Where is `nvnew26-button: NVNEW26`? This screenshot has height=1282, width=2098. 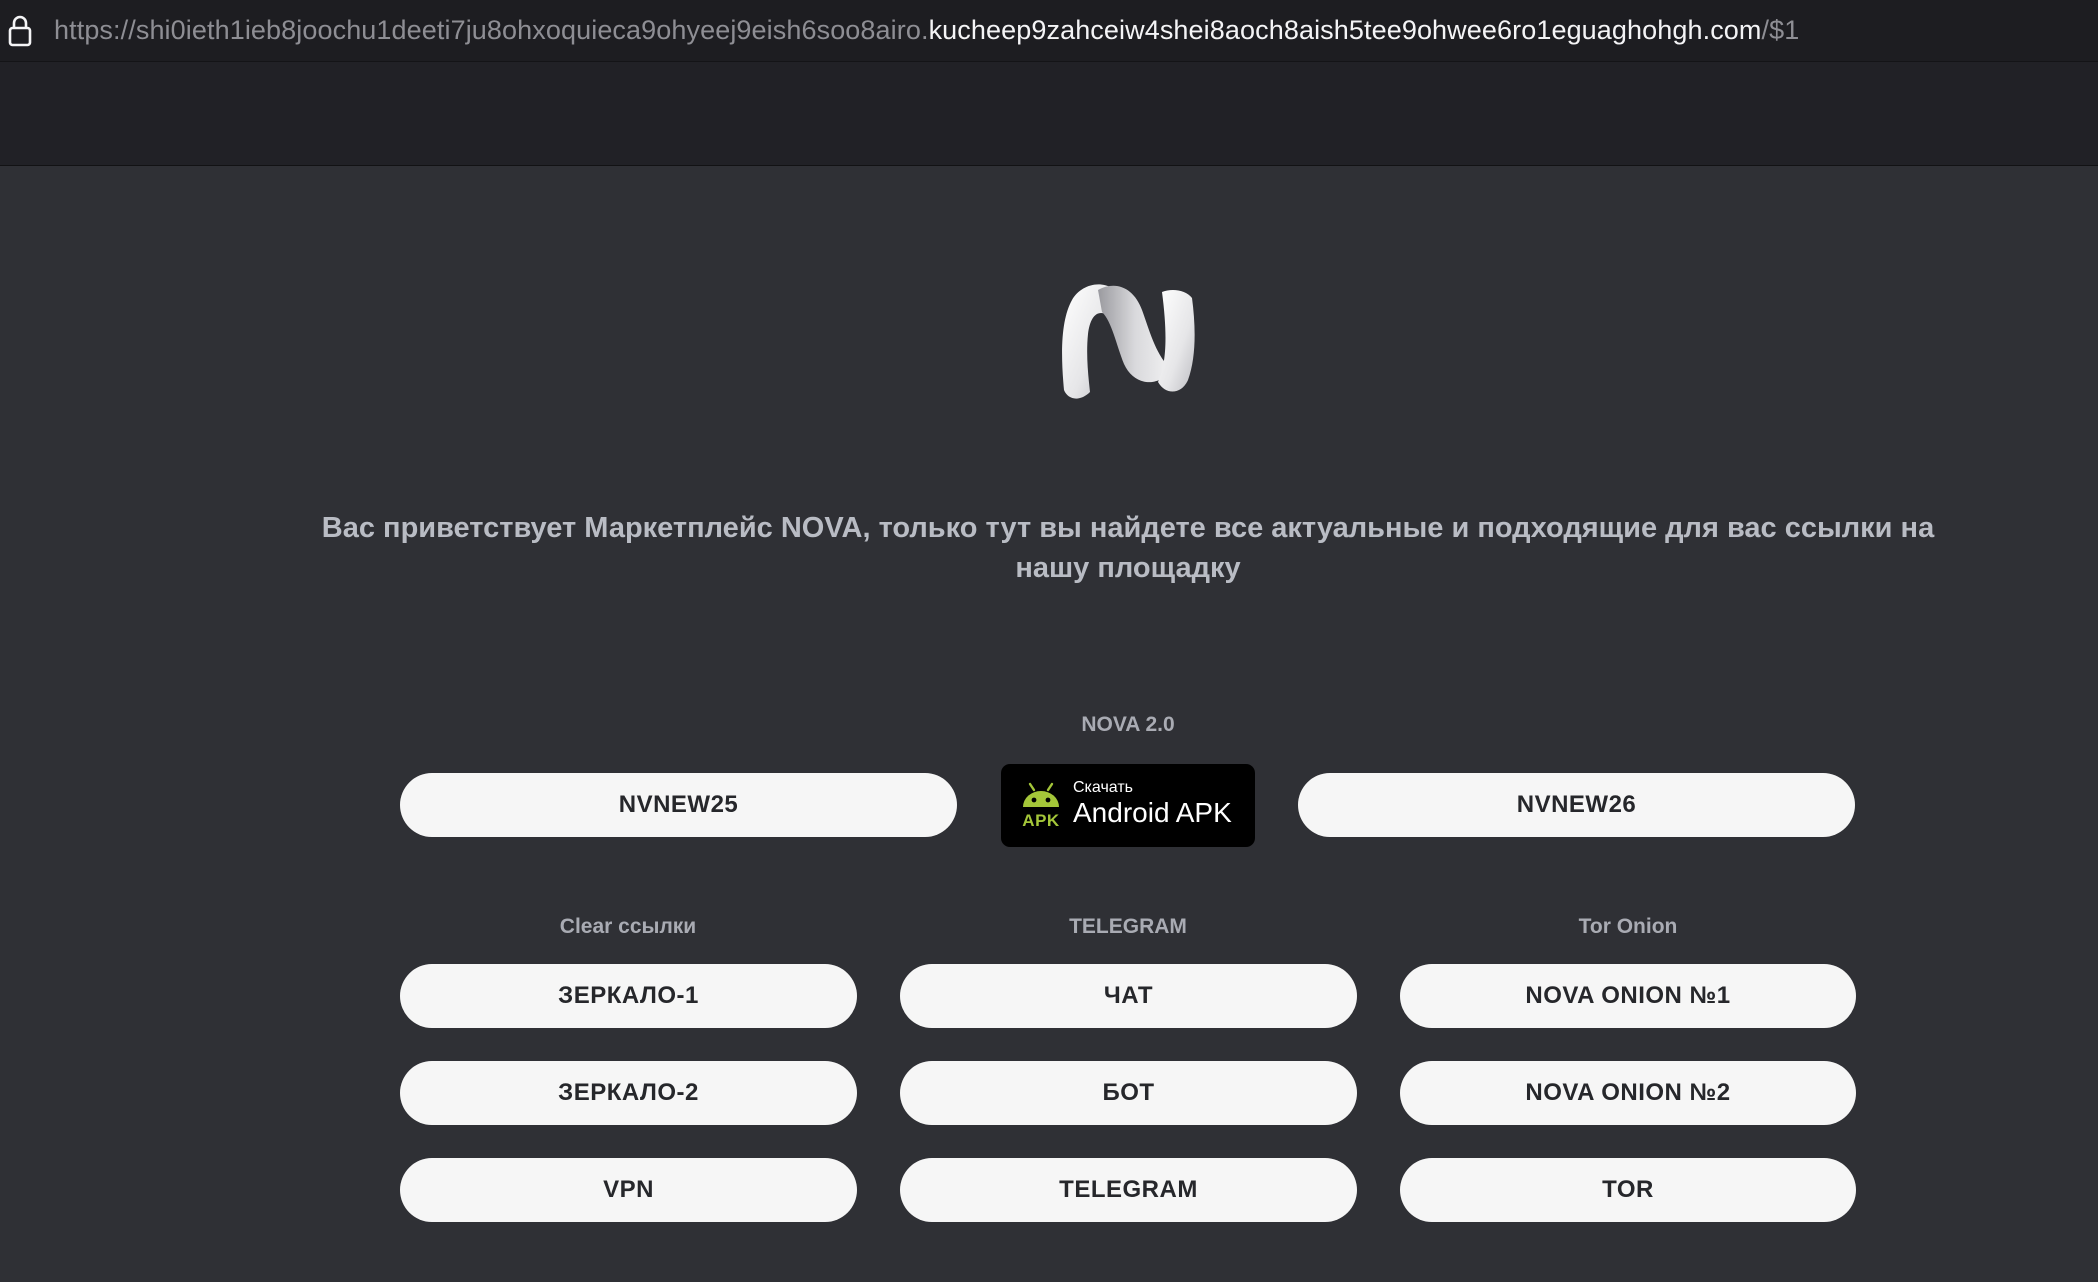
nvnew26-button: NVNEW26 is located at coordinates (1576, 805).